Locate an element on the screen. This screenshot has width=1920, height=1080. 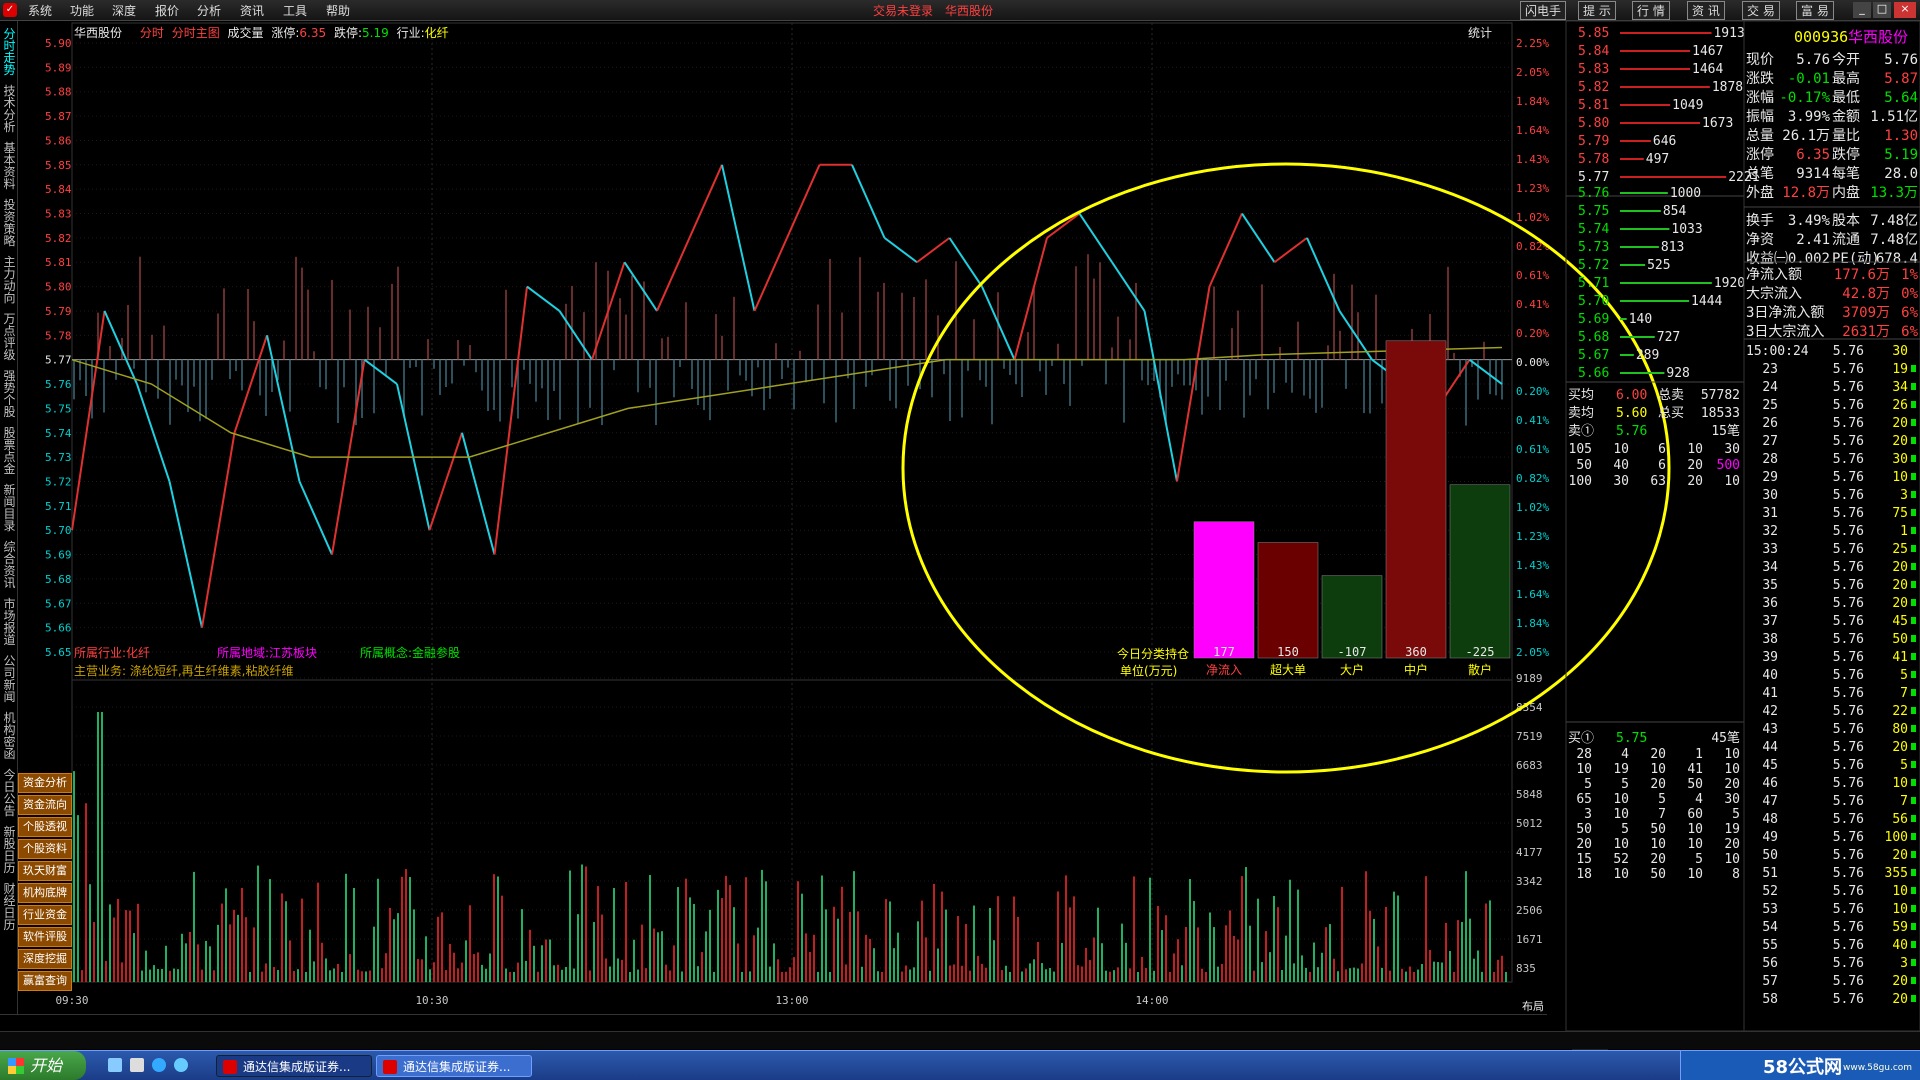
price-tick-label: 5.65 is located at coordinates (58, 652).